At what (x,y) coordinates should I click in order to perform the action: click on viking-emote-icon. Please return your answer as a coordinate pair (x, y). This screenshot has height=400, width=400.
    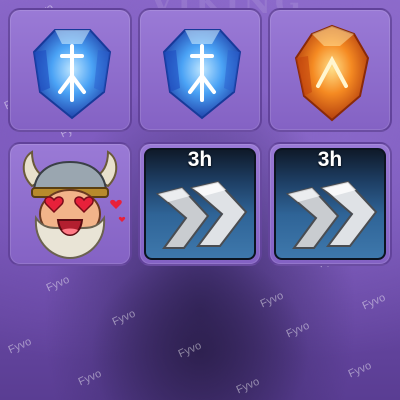
    Looking at the image, I should click on (74, 205).